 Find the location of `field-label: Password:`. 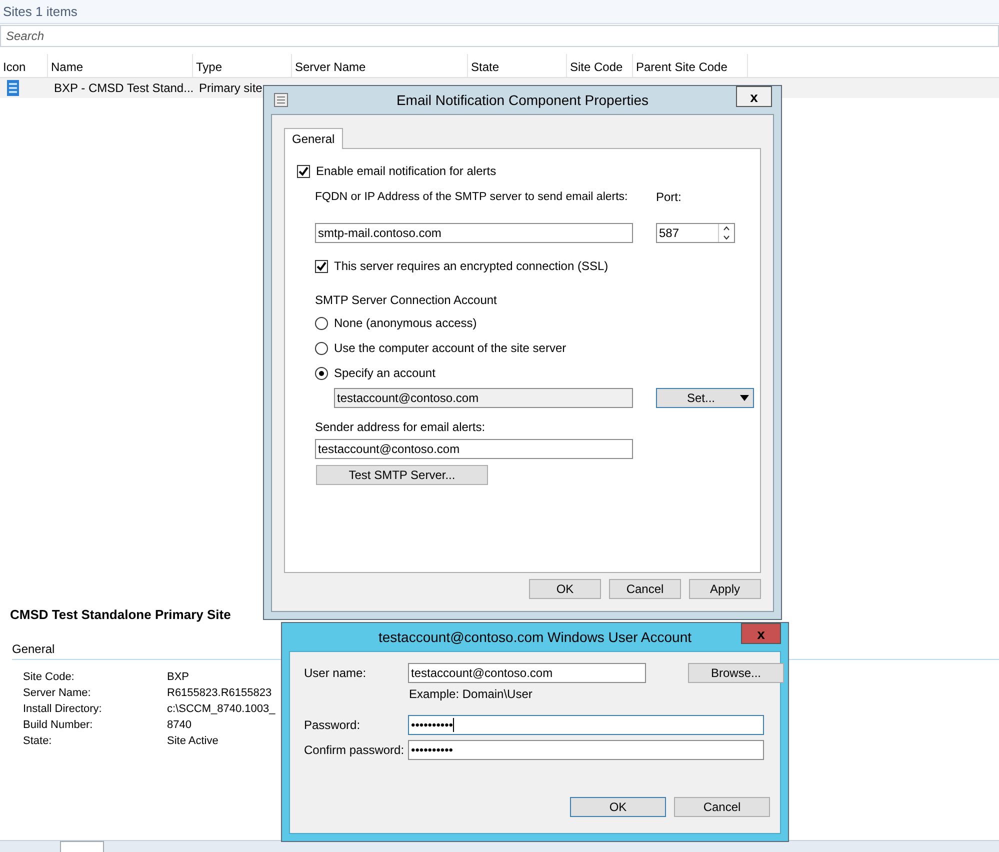

field-label: Password: is located at coordinates (333, 725).